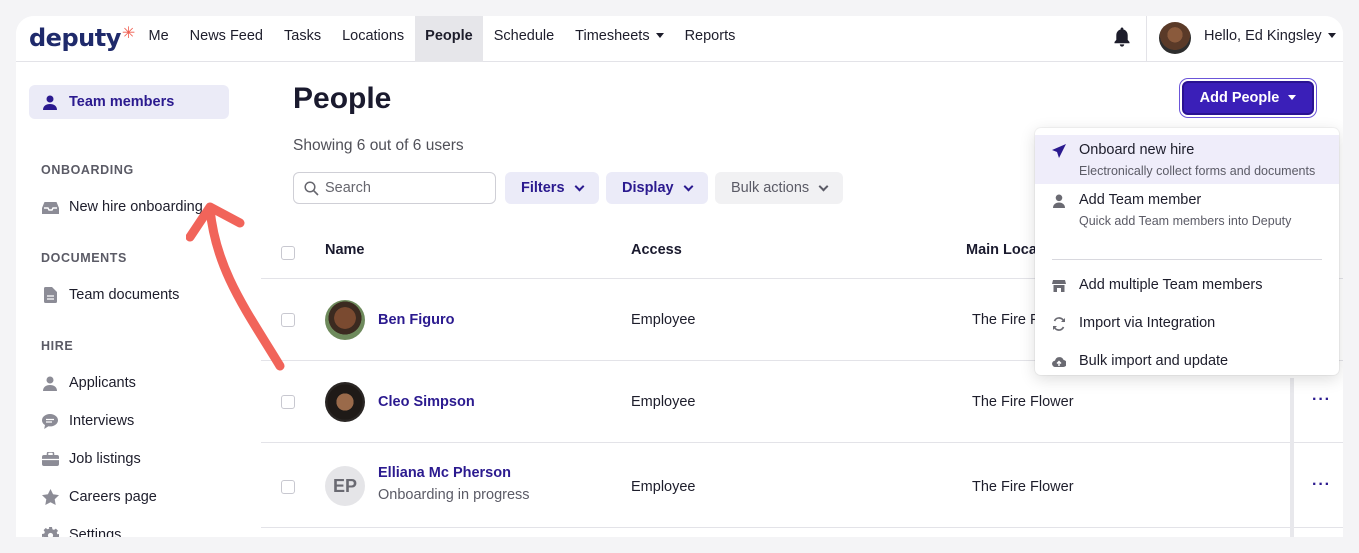  I want to click on menu-item-title: Bulk import and update, so click(1154, 361).